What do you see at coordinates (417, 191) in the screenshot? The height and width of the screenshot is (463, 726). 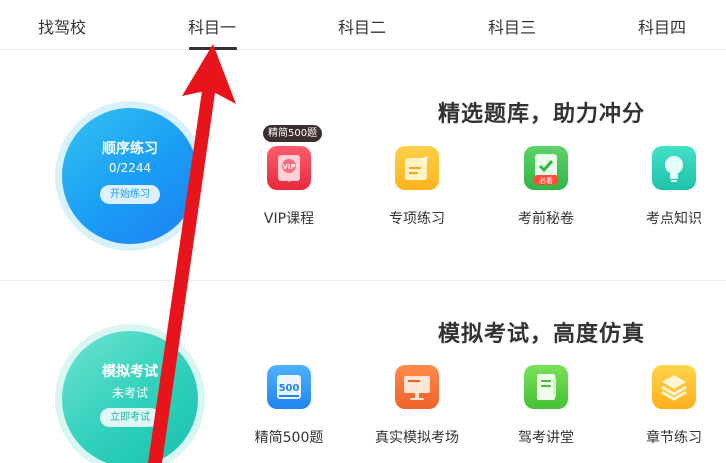 I see `special-practice-item: 专项练习` at bounding box center [417, 191].